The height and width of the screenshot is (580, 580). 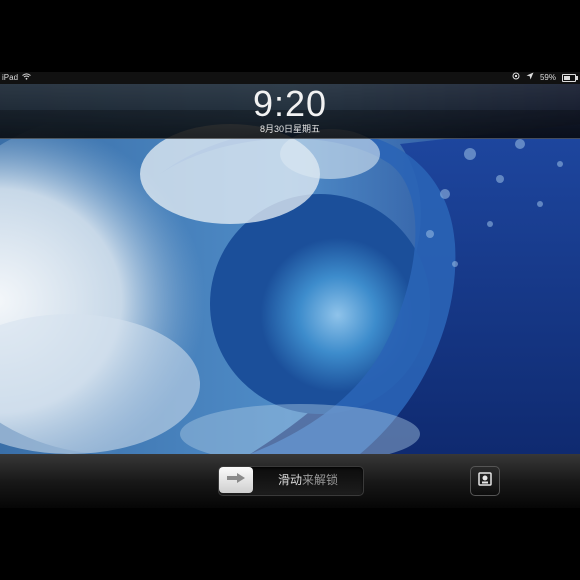 What do you see at coordinates (26, 78) in the screenshot?
I see `wifi-icon` at bounding box center [26, 78].